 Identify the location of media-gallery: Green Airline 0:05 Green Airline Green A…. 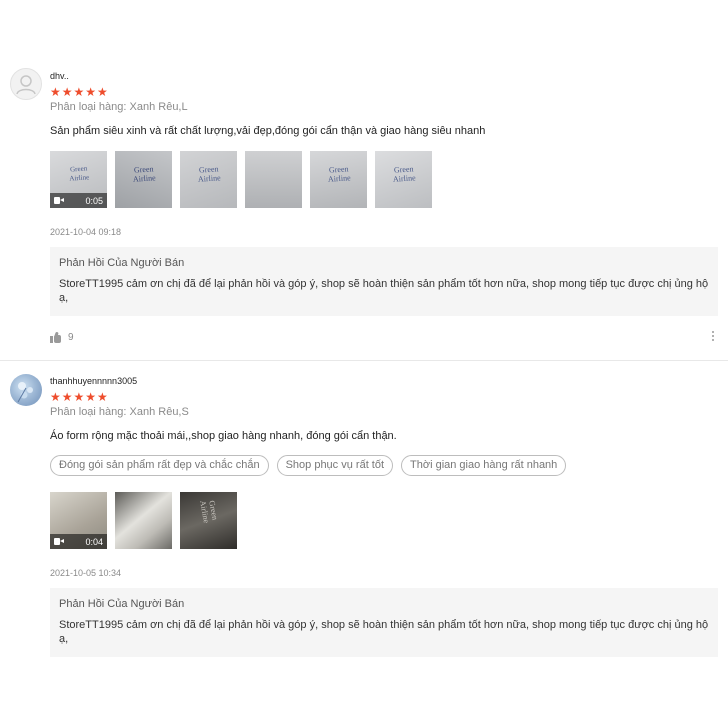
(241, 179).